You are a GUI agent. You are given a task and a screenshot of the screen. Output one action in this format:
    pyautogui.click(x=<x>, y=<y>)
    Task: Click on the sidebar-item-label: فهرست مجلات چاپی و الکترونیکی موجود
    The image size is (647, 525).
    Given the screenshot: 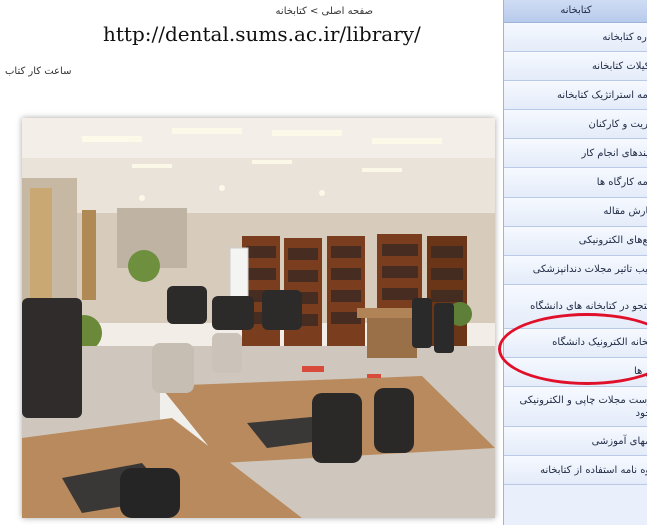 What is the action you would take?
    pyautogui.click(x=583, y=406)
    